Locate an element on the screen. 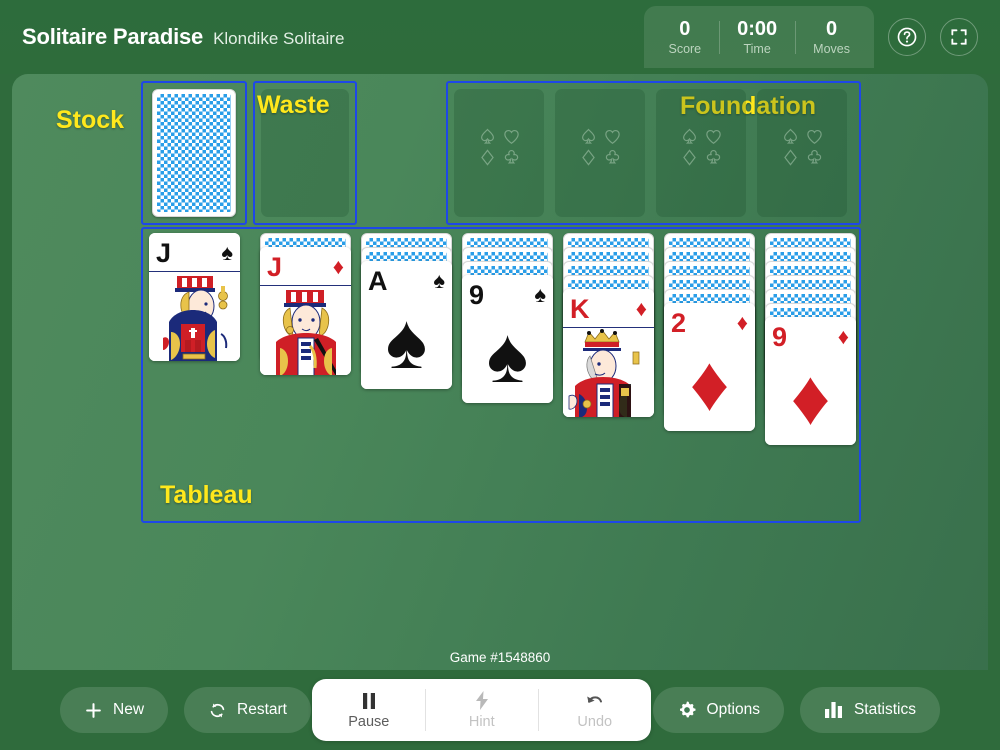 The image size is (1000, 750). card-back-pattern is located at coordinates (194, 153).